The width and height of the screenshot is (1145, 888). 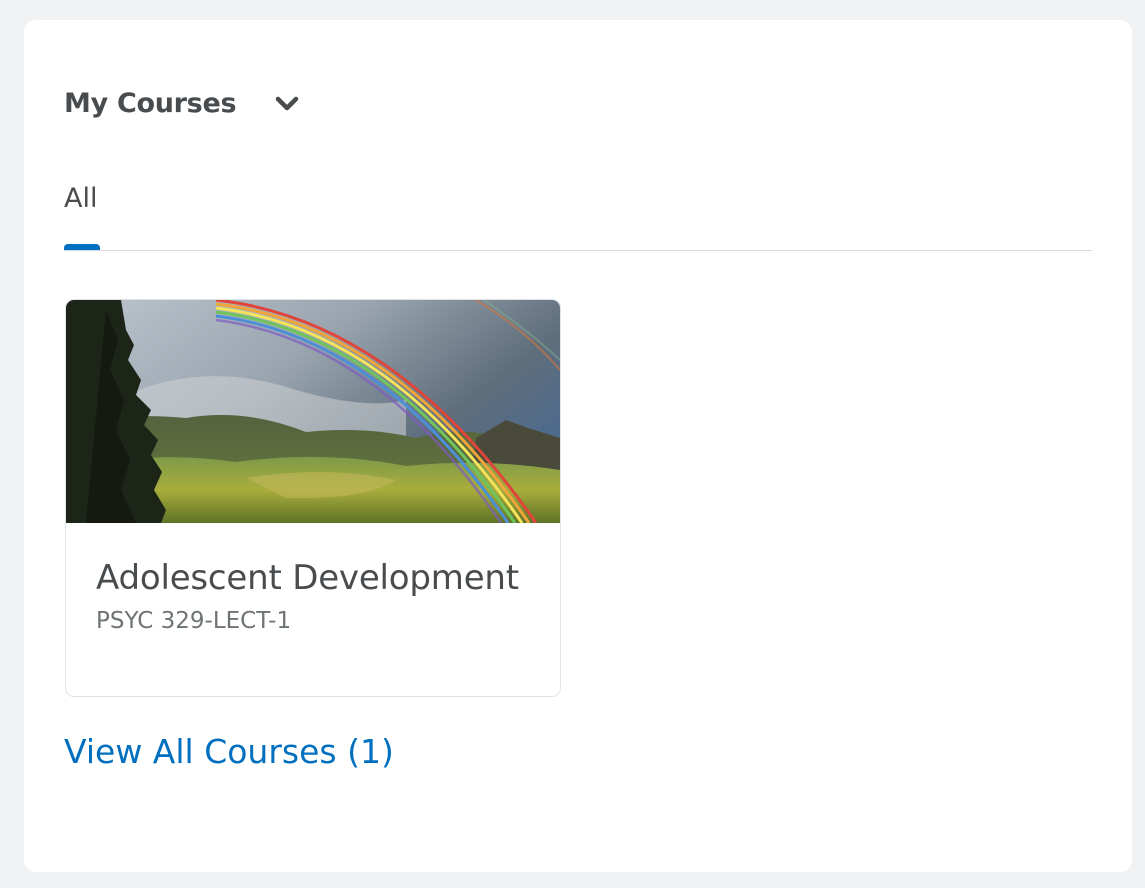 I want to click on course-name: Adolescent Development, so click(x=307, y=578).